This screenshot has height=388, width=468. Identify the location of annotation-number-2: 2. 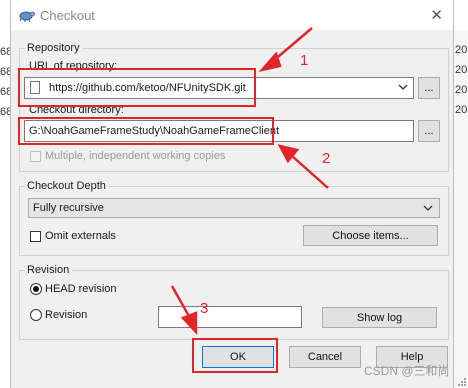
(326, 158).